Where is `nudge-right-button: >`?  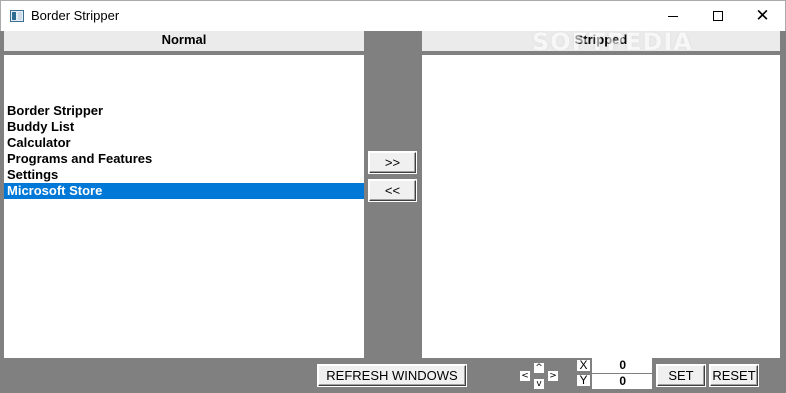 nudge-right-button: > is located at coordinates (553, 376).